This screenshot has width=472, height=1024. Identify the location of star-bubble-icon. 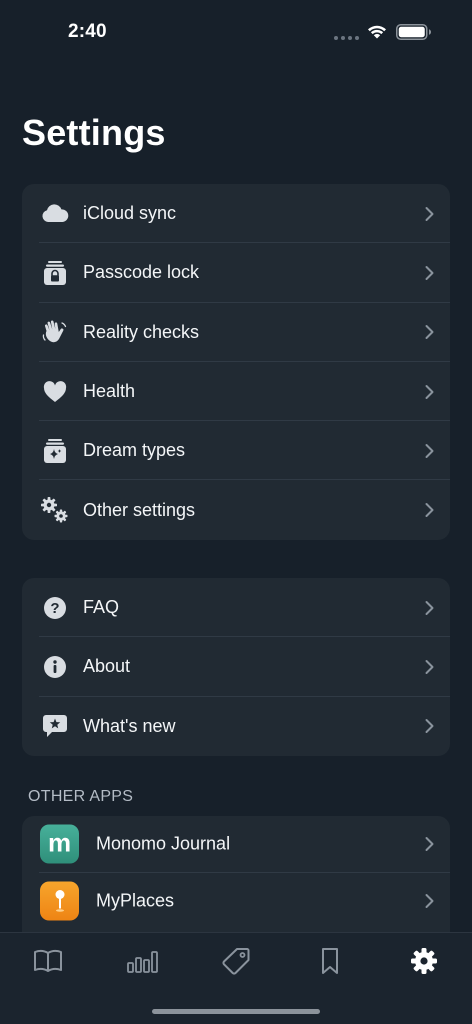
(55, 726).